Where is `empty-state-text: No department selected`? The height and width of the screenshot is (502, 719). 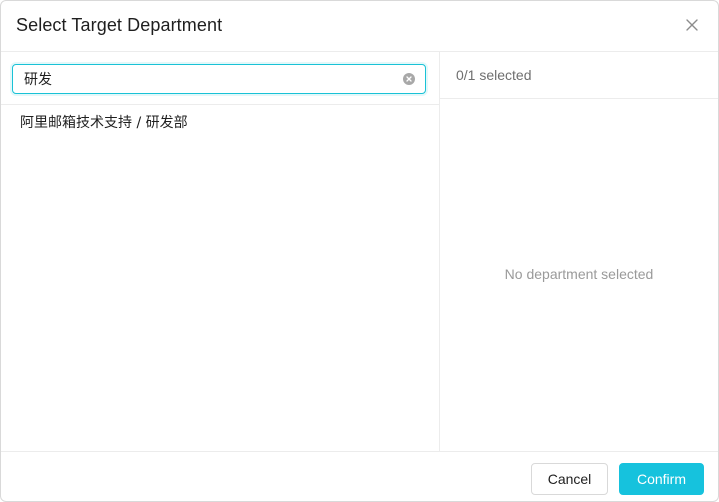 empty-state-text: No department selected is located at coordinates (579, 274).